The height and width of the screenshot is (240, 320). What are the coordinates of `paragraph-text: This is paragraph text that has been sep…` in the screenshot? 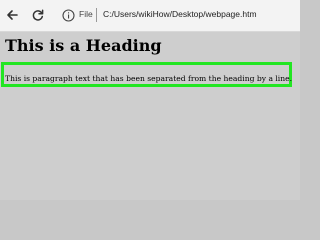 It's located at (149, 78).